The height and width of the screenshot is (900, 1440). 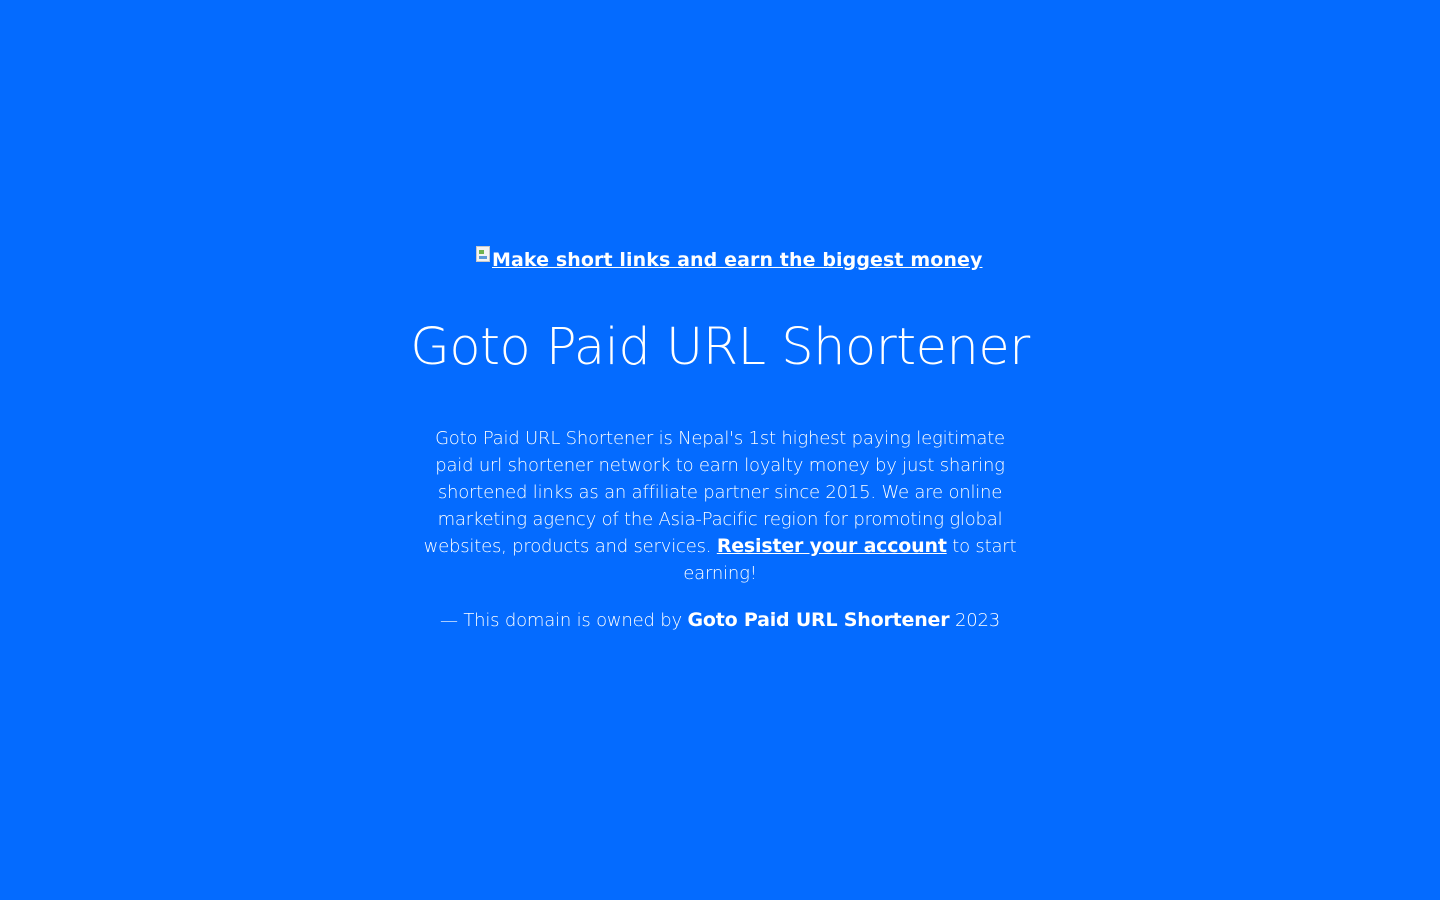 What do you see at coordinates (818, 620) in the screenshot?
I see `owner-name: Goto Paid URL Shortener` at bounding box center [818, 620].